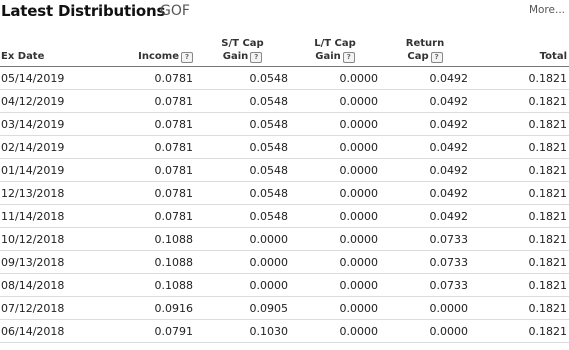 This screenshot has width=569, height=350. I want to click on st-cap-gain-cell: 0.0905, so click(242, 308).